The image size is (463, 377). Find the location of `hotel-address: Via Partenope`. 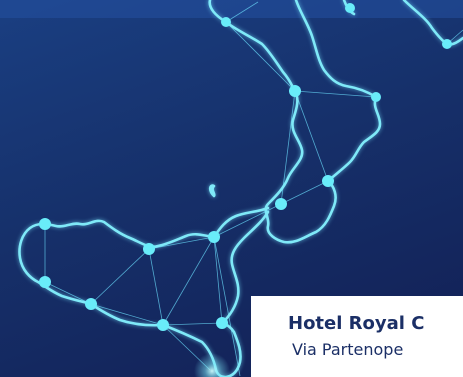

hotel-address: Via Partenope is located at coordinates (348, 349).